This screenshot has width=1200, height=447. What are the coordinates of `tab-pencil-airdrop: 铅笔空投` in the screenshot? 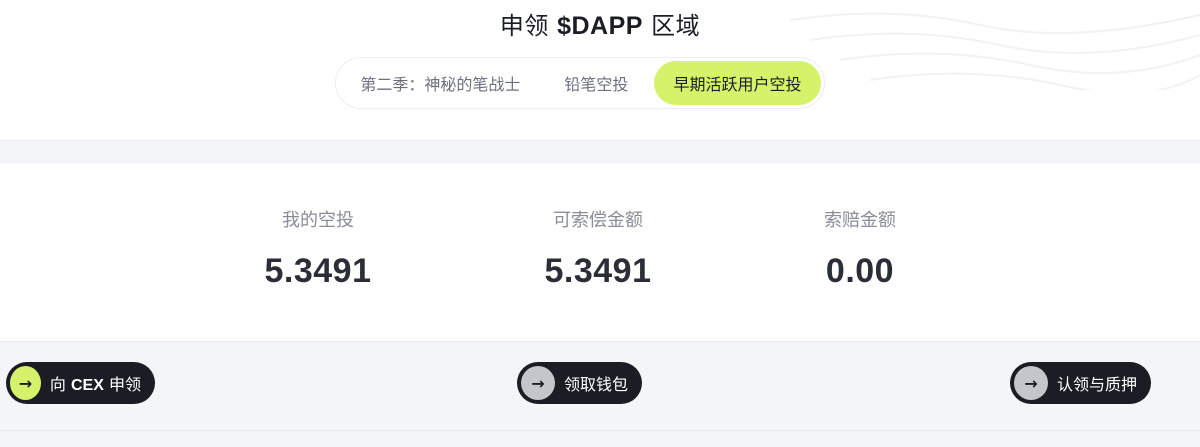 It's located at (596, 83).